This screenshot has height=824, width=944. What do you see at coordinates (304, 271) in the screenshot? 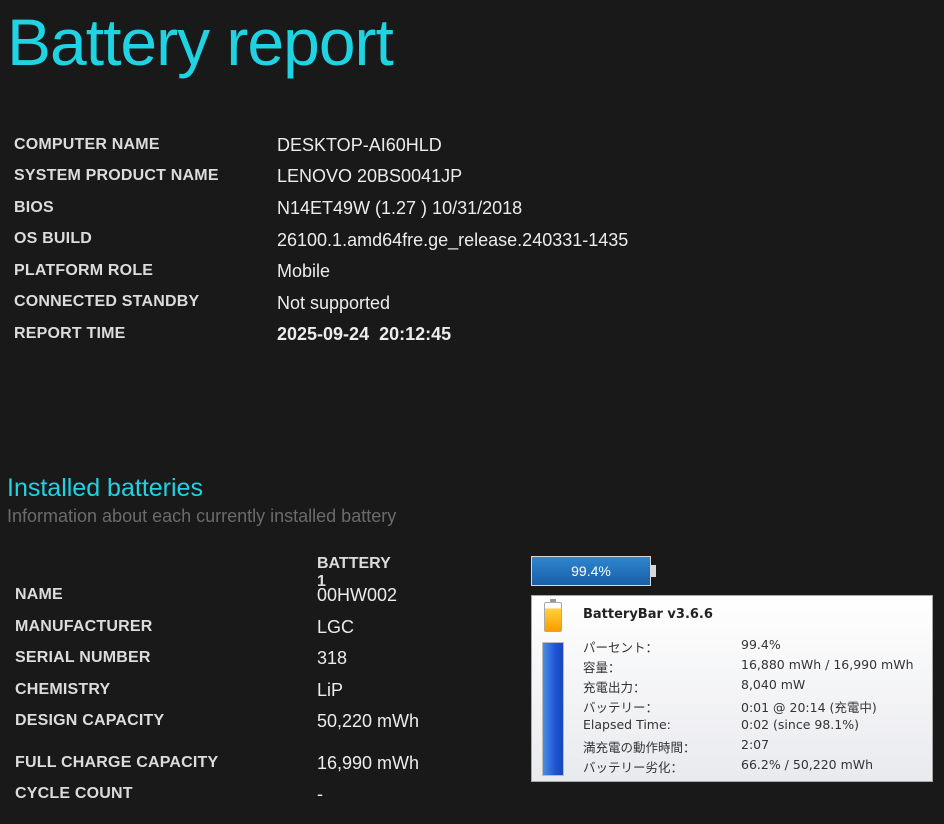
I see `info-value: Mobile` at bounding box center [304, 271].